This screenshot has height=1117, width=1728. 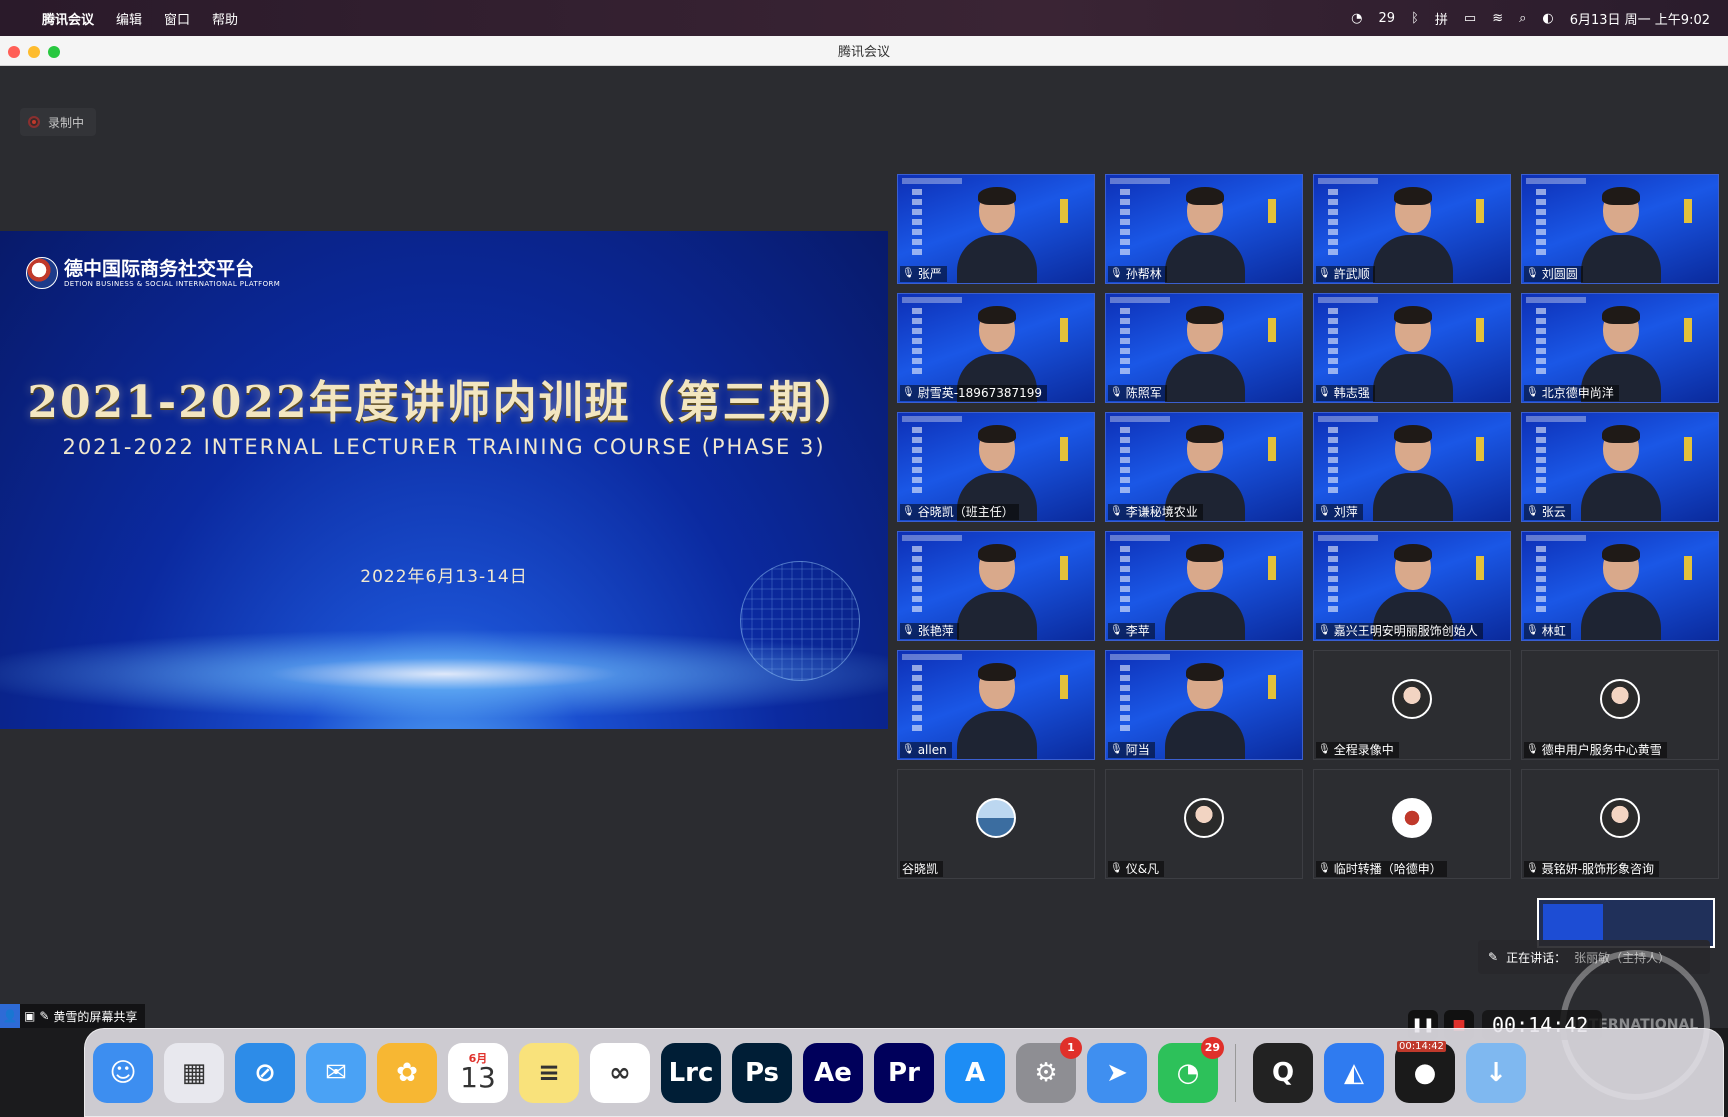 I want to click on recording-badge: 录制中, so click(x=58, y=122).